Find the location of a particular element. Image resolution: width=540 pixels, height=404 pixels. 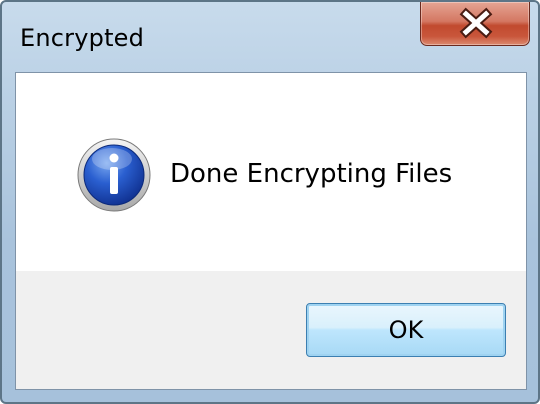

ok-button: OK is located at coordinates (406, 330).